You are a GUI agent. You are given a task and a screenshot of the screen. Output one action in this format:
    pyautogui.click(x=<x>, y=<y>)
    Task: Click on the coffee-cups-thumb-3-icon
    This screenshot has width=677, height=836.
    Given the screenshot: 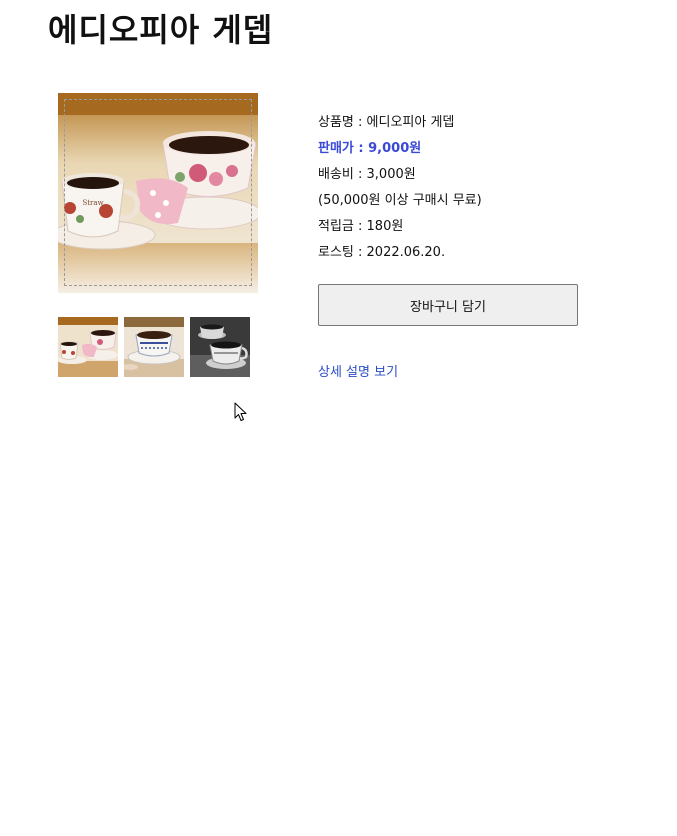 What is the action you would take?
    pyautogui.click(x=220, y=347)
    